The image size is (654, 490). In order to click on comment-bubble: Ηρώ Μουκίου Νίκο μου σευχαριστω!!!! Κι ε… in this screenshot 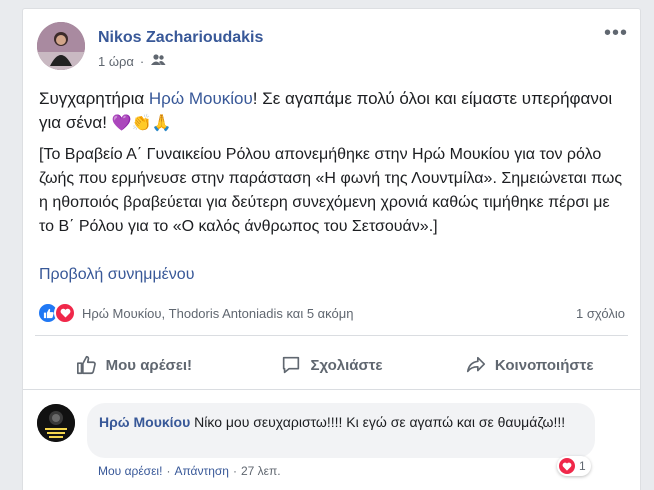, I will do `click(341, 430)`.